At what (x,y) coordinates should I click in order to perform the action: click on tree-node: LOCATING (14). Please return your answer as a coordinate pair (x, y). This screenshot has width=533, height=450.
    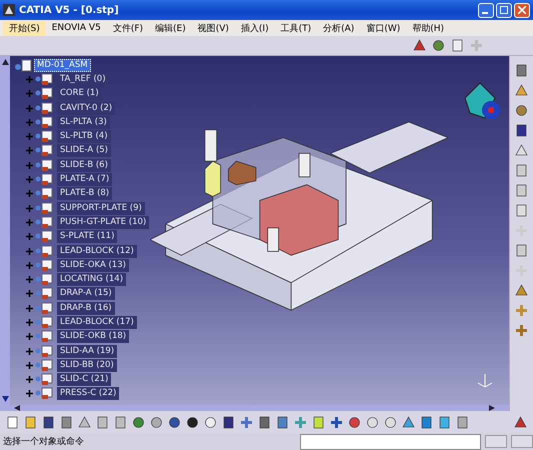
    Looking at the image, I should click on (91, 279).